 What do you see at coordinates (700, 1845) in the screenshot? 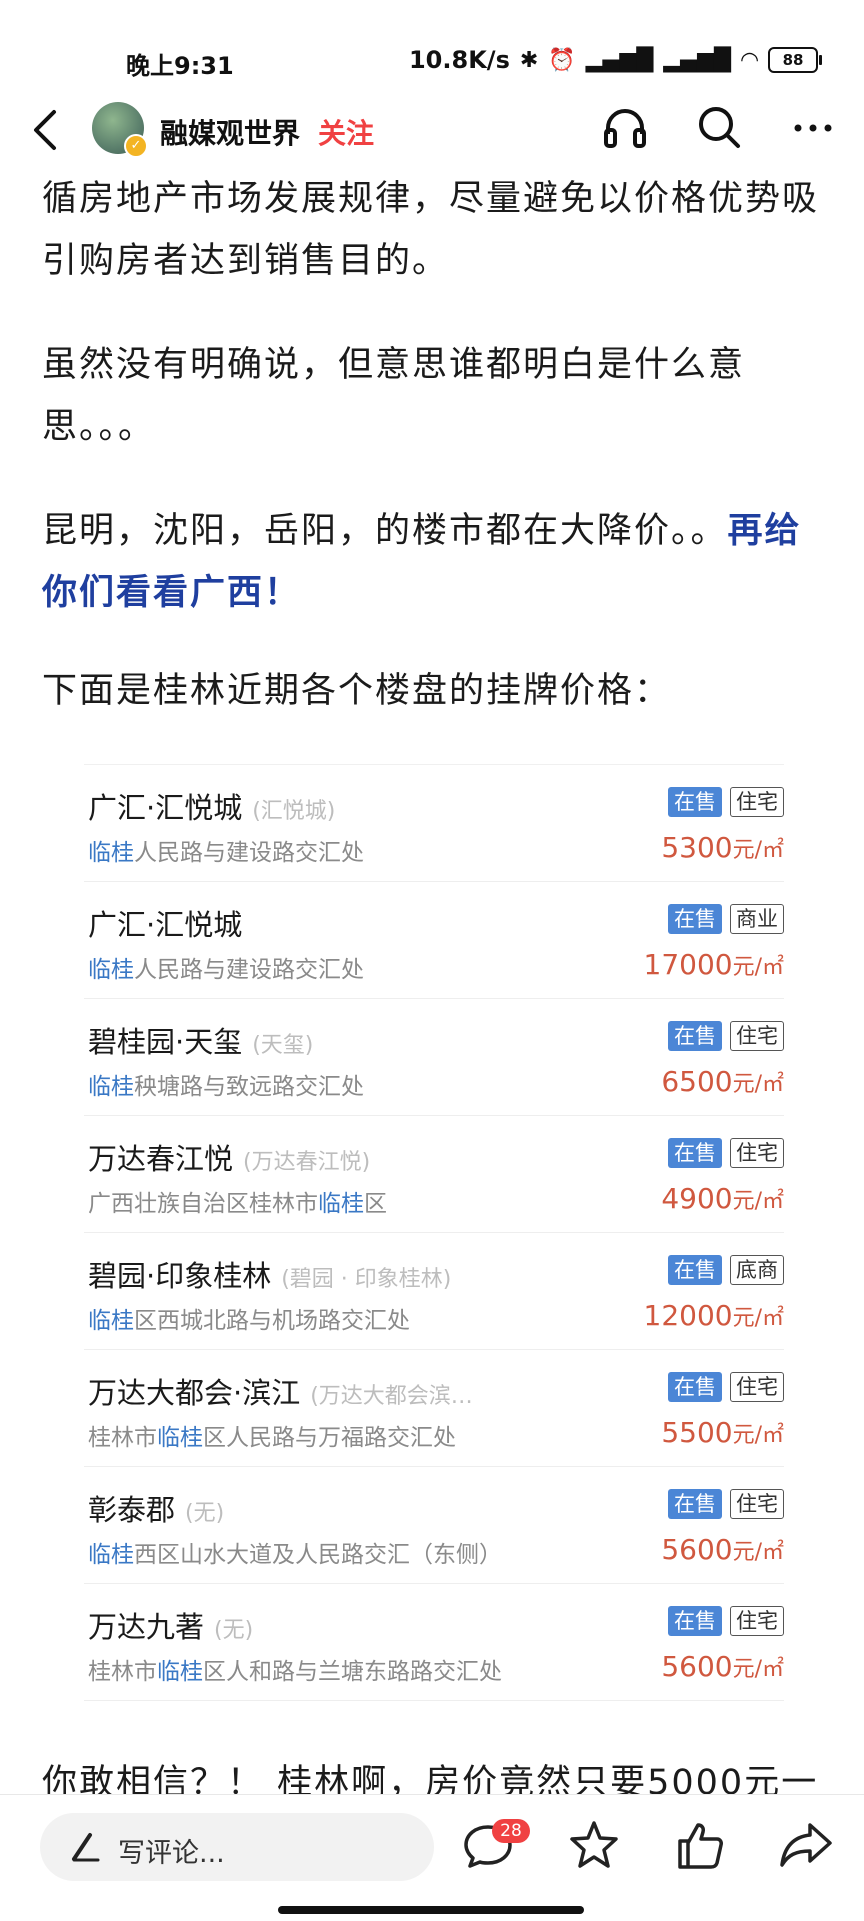
I see `thumbs-up-icon` at bounding box center [700, 1845].